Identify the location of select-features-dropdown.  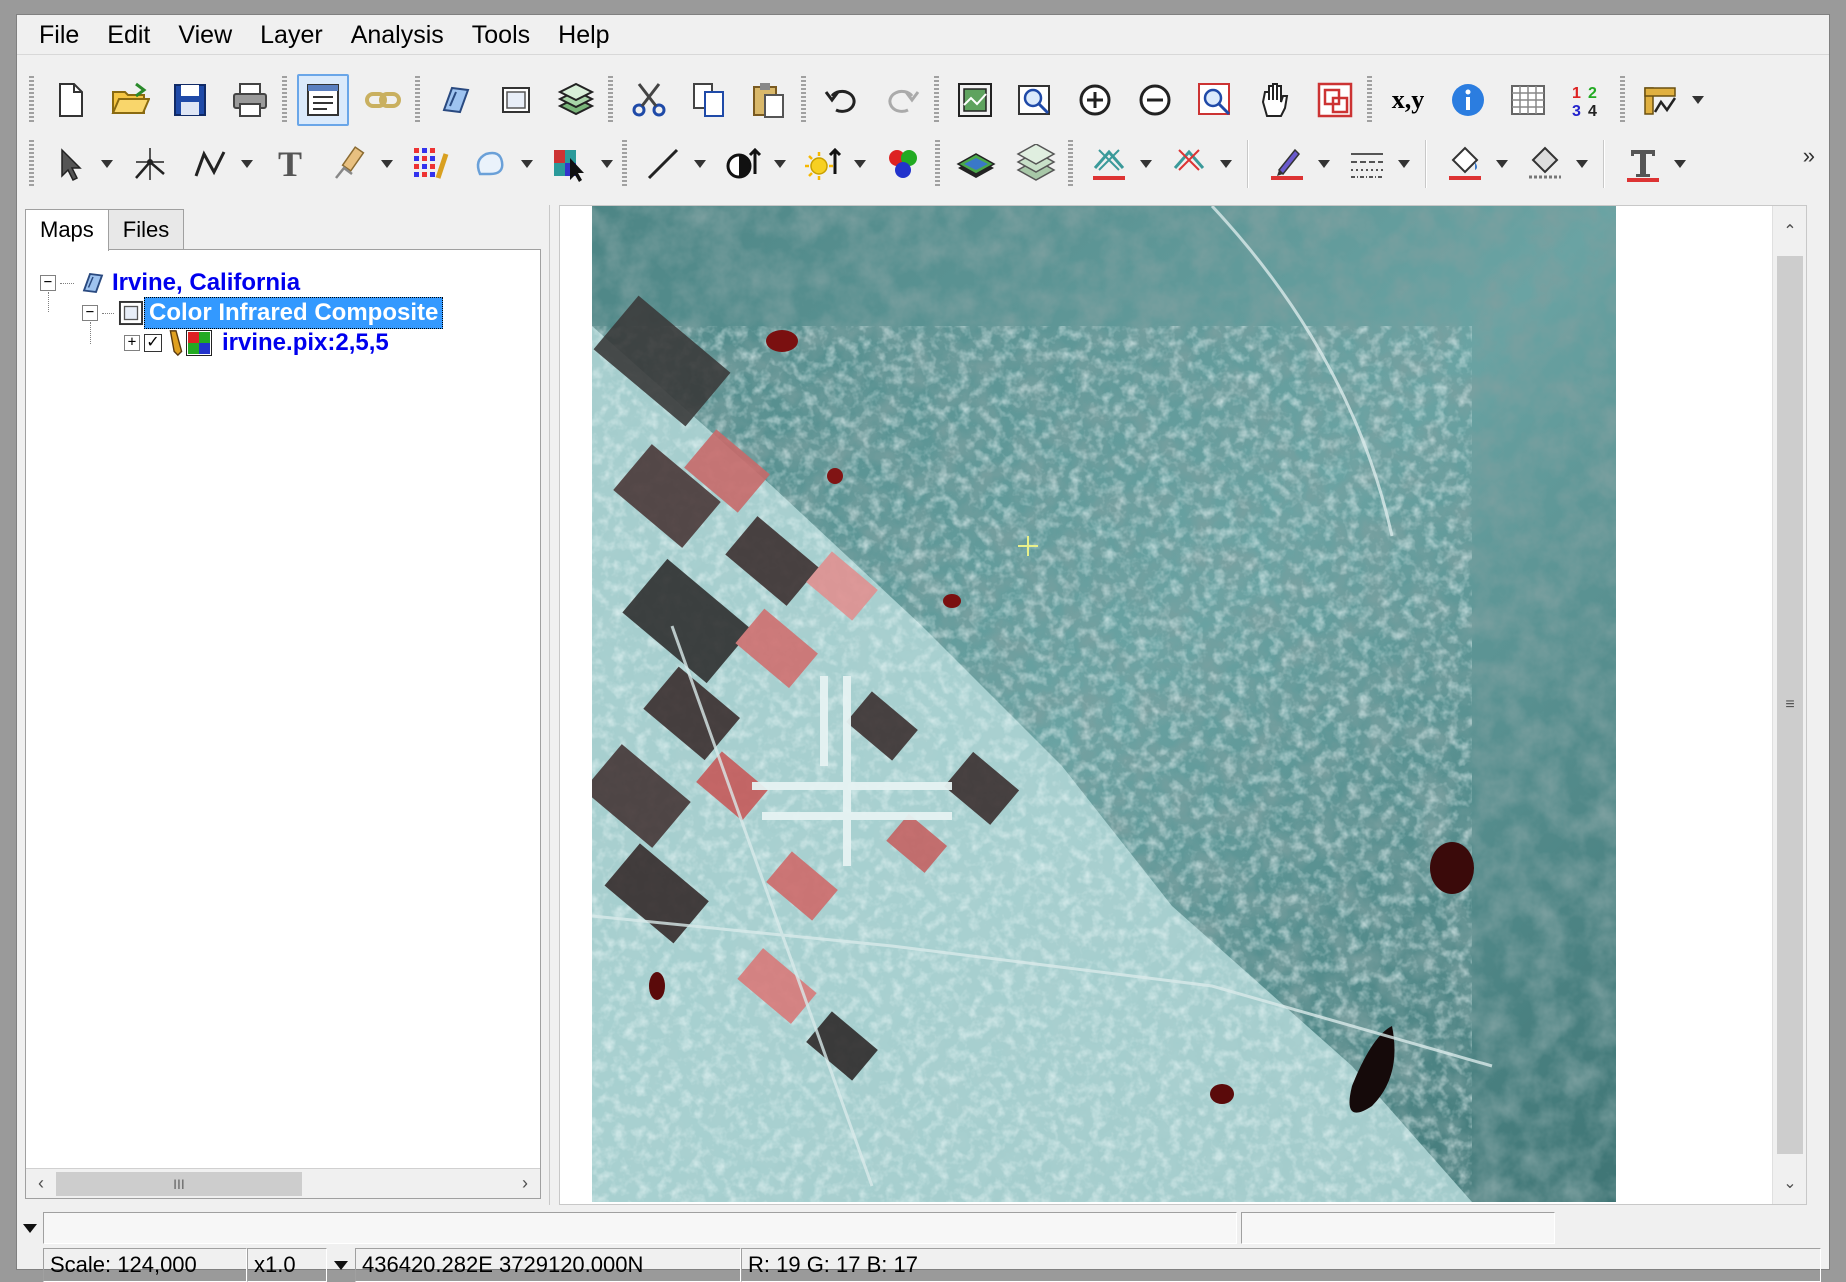
(607, 164).